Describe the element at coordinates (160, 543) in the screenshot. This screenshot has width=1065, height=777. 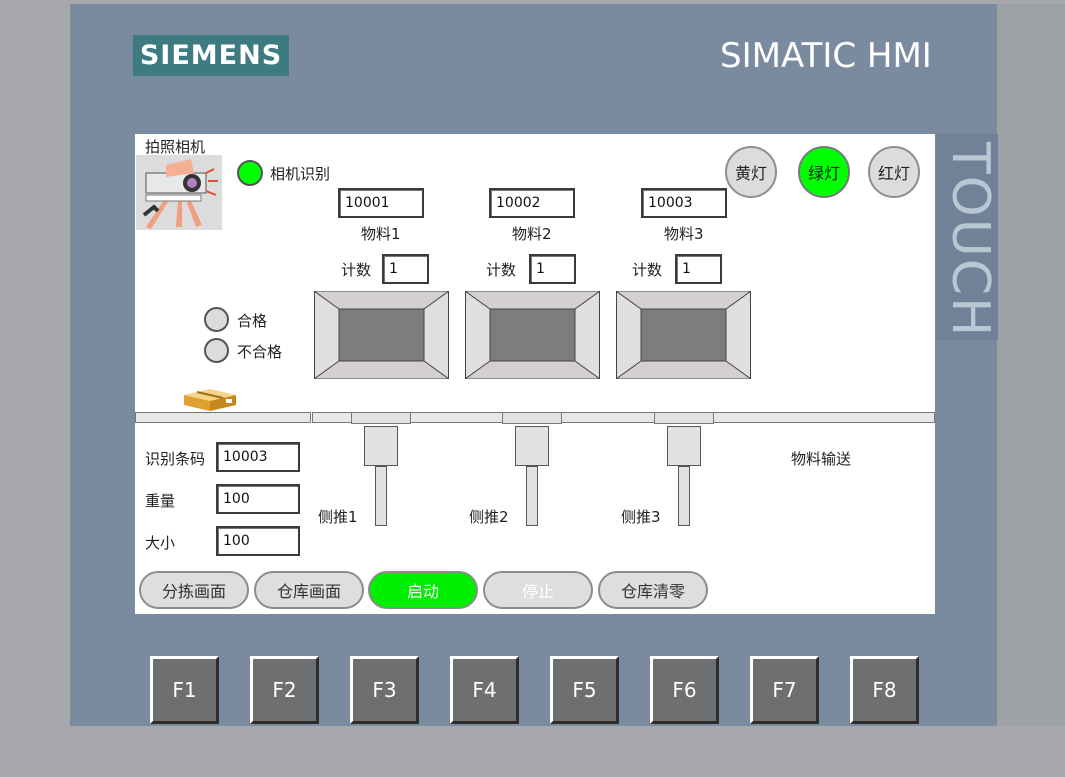
I see `size-label: 大小` at that location.